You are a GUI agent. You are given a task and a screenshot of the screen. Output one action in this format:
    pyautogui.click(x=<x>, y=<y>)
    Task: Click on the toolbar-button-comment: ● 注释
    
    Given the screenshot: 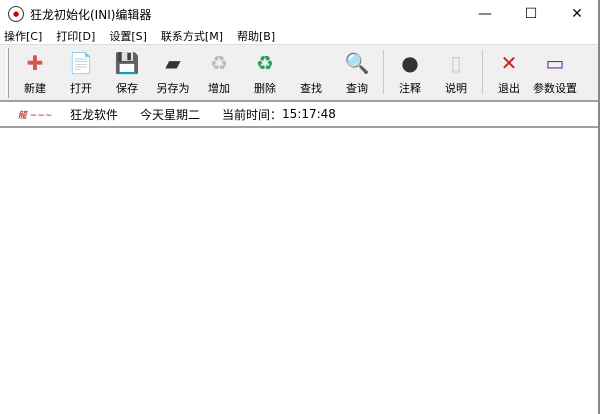 What is the action you would take?
    pyautogui.click(x=410, y=72)
    